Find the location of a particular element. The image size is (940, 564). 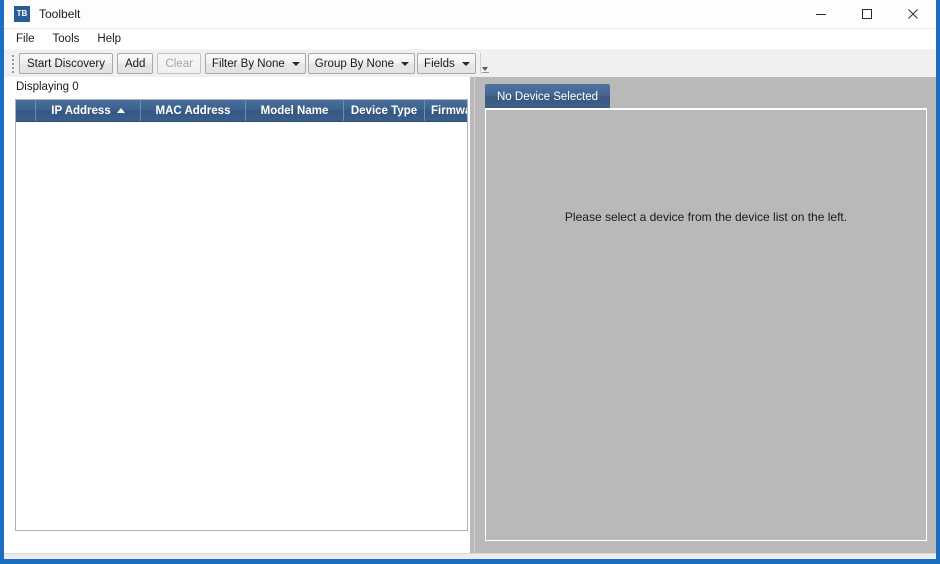

panel-splitter is located at coordinates (476, 315).